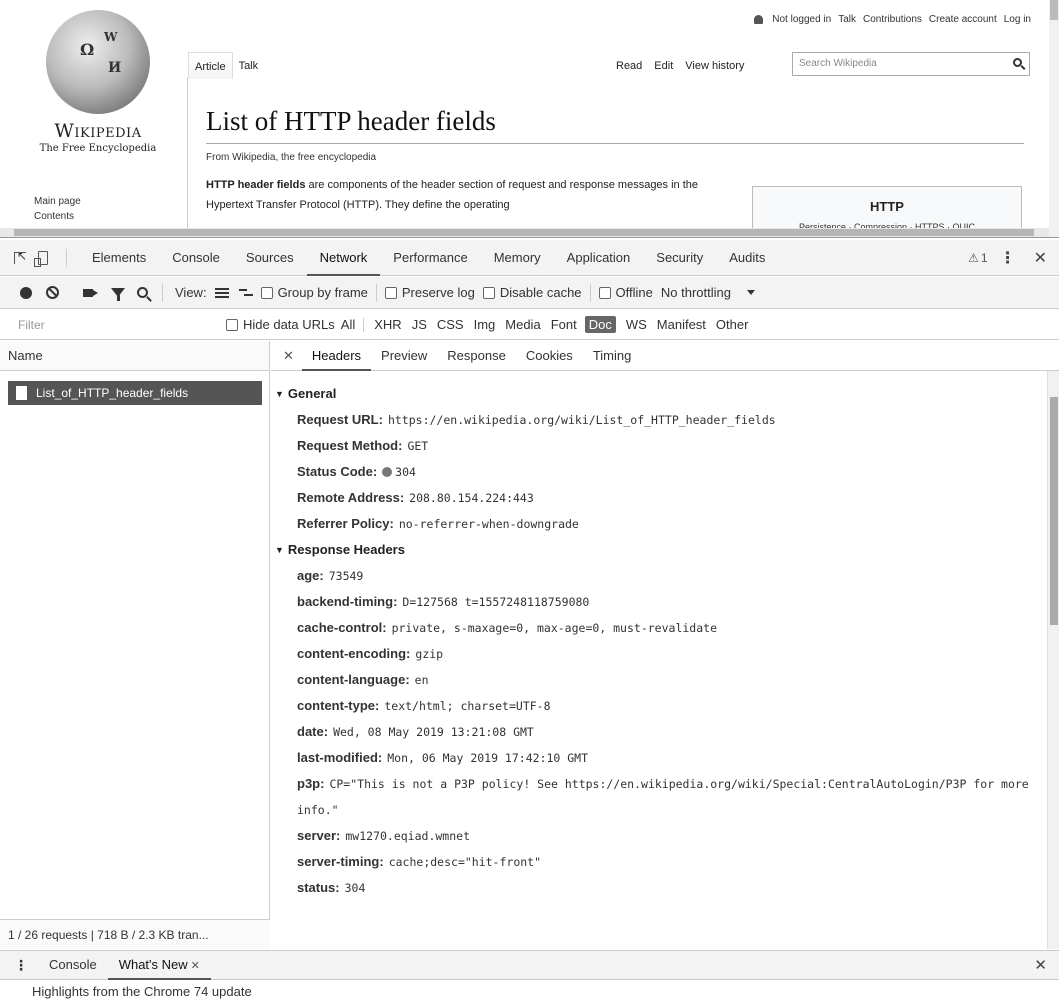 The image size is (1059, 1003). I want to click on tab-response: Response, so click(476, 356).